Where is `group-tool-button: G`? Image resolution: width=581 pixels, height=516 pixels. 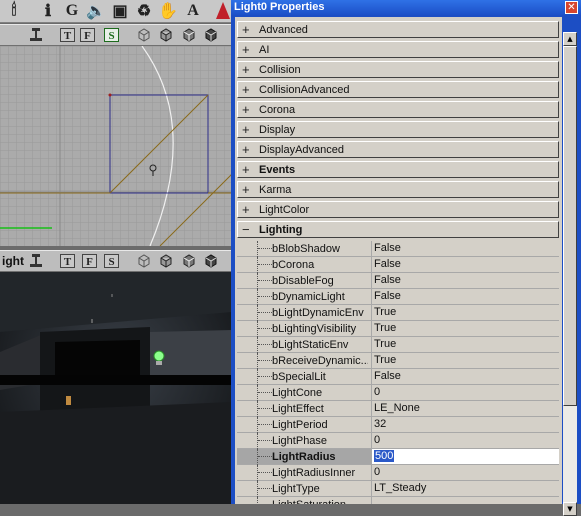 group-tool-button: G is located at coordinates (72, 10).